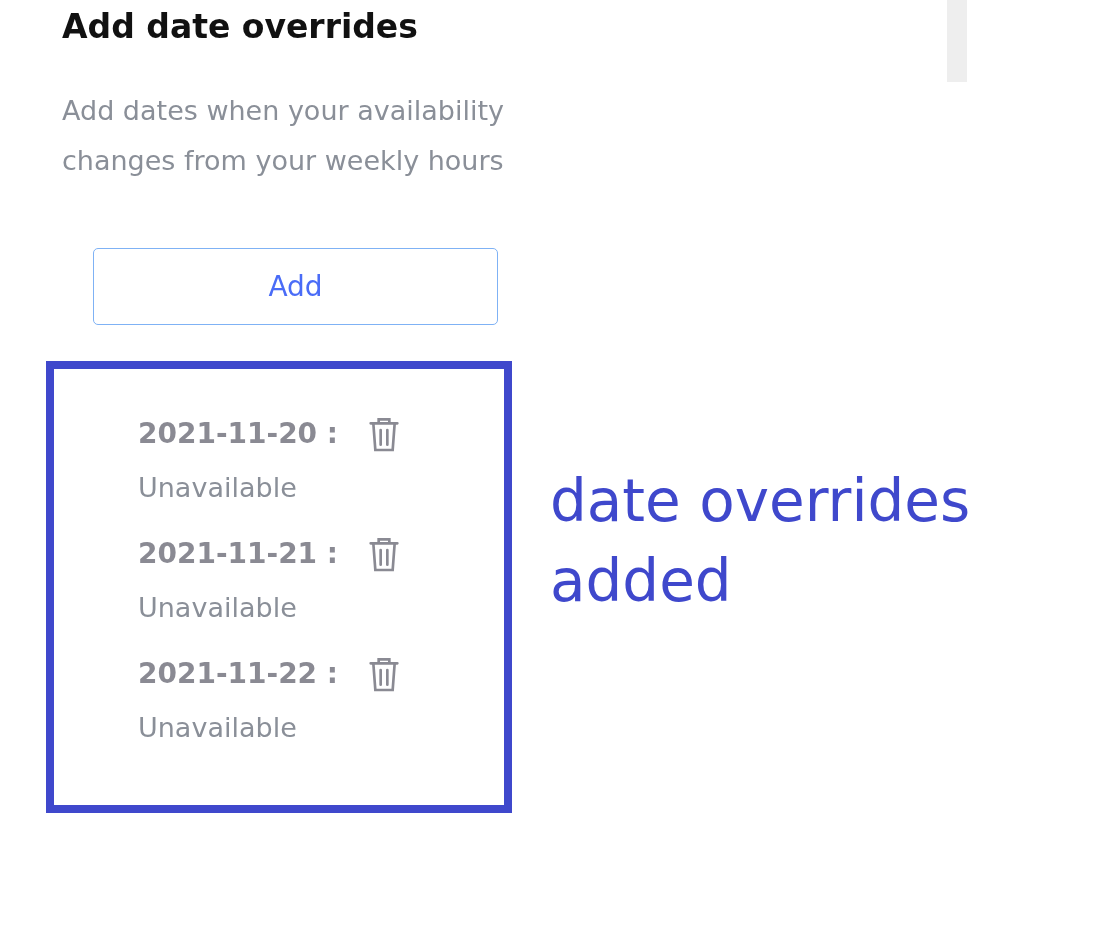 This screenshot has height=937, width=1100. I want to click on section-description: Add dates when your availability changes from your weekly hours, so click(283, 136).